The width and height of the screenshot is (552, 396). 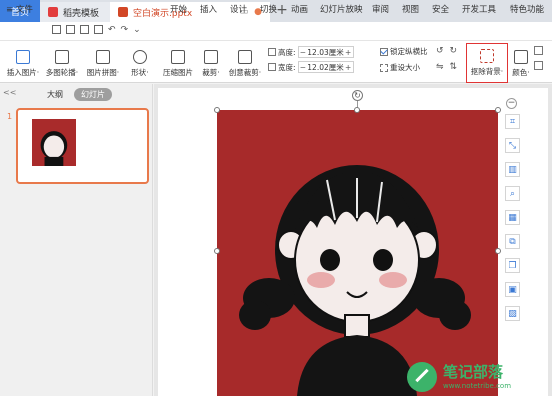 What do you see at coordinates (299, 9) in the screenshot?
I see `menu-item-4: 动画` at bounding box center [299, 9].